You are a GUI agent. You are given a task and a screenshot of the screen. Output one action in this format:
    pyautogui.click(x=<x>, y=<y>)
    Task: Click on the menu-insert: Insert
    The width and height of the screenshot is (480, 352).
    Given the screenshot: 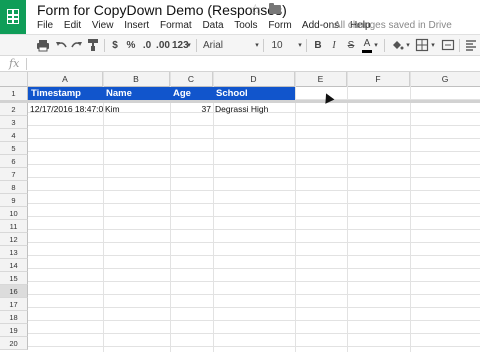 What is the action you would take?
    pyautogui.click(x=136, y=25)
    